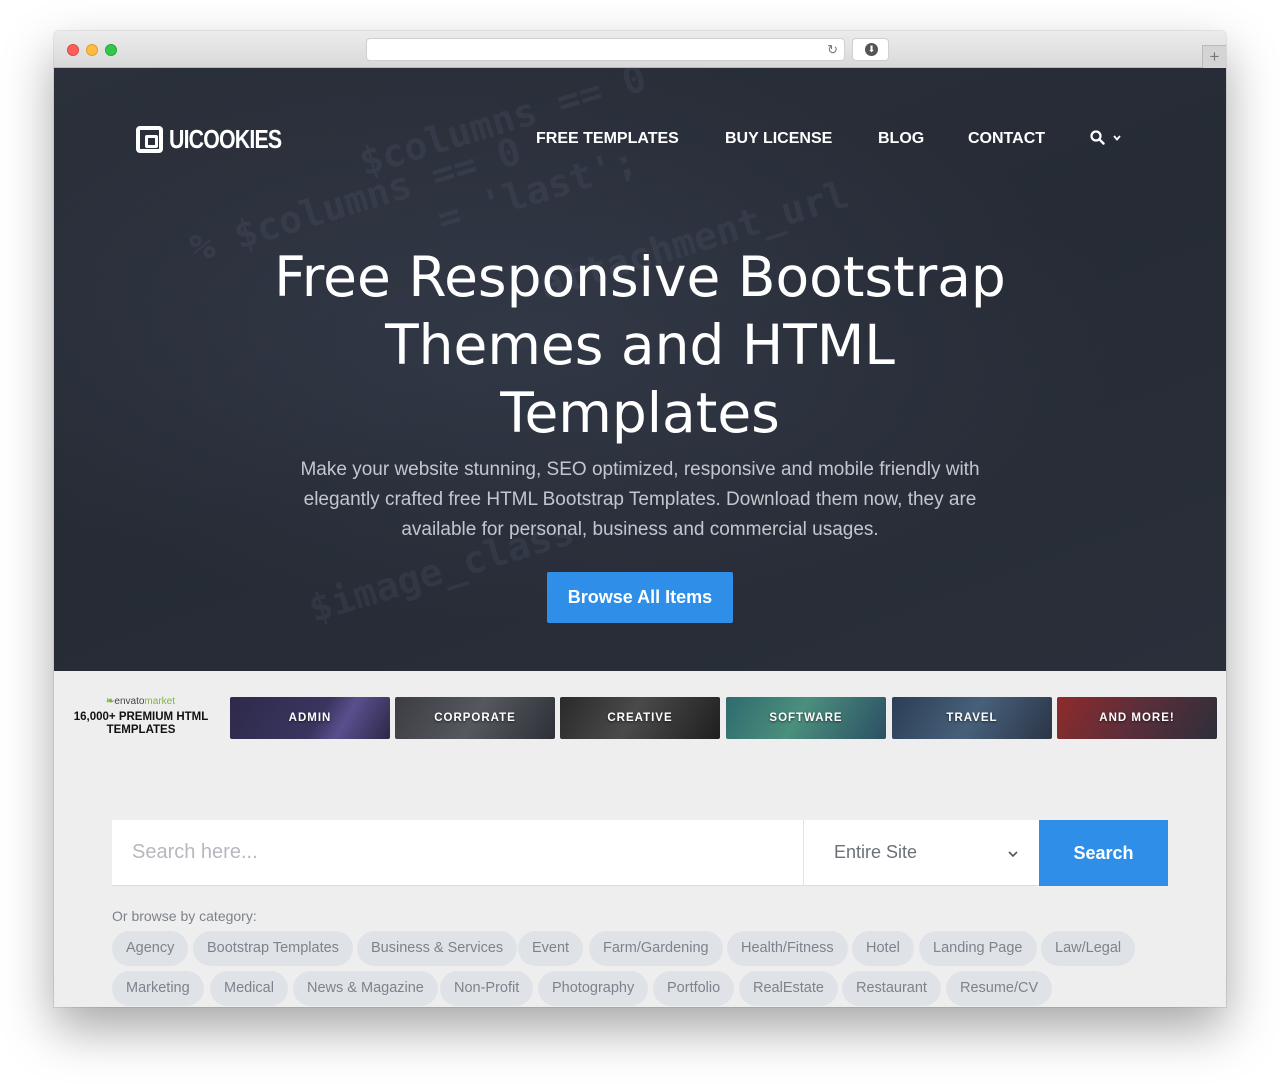 The width and height of the screenshot is (1280, 1084). What do you see at coordinates (111, 50) in the screenshot?
I see `maximize-window-button` at bounding box center [111, 50].